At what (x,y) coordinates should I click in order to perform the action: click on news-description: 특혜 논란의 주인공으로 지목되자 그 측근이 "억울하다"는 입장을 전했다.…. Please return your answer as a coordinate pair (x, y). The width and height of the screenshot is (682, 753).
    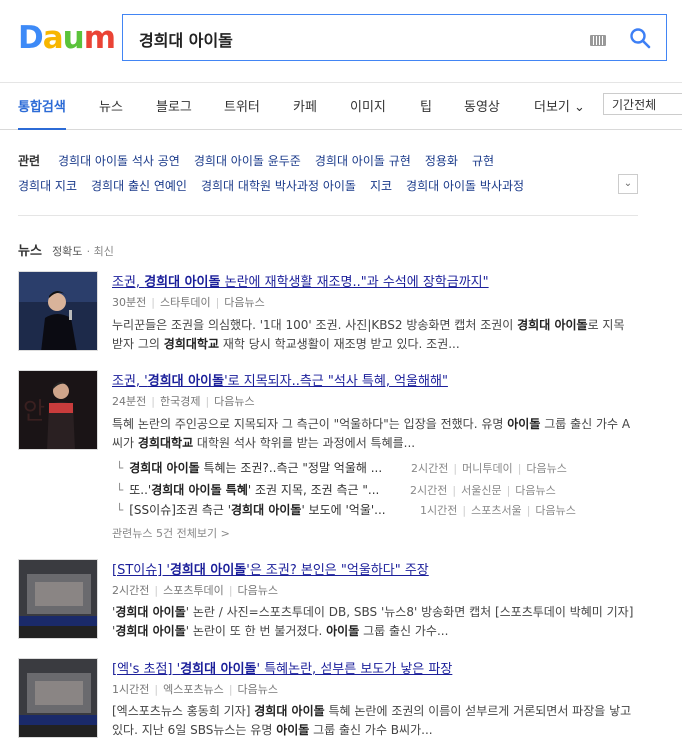
    Looking at the image, I should click on (371, 433).